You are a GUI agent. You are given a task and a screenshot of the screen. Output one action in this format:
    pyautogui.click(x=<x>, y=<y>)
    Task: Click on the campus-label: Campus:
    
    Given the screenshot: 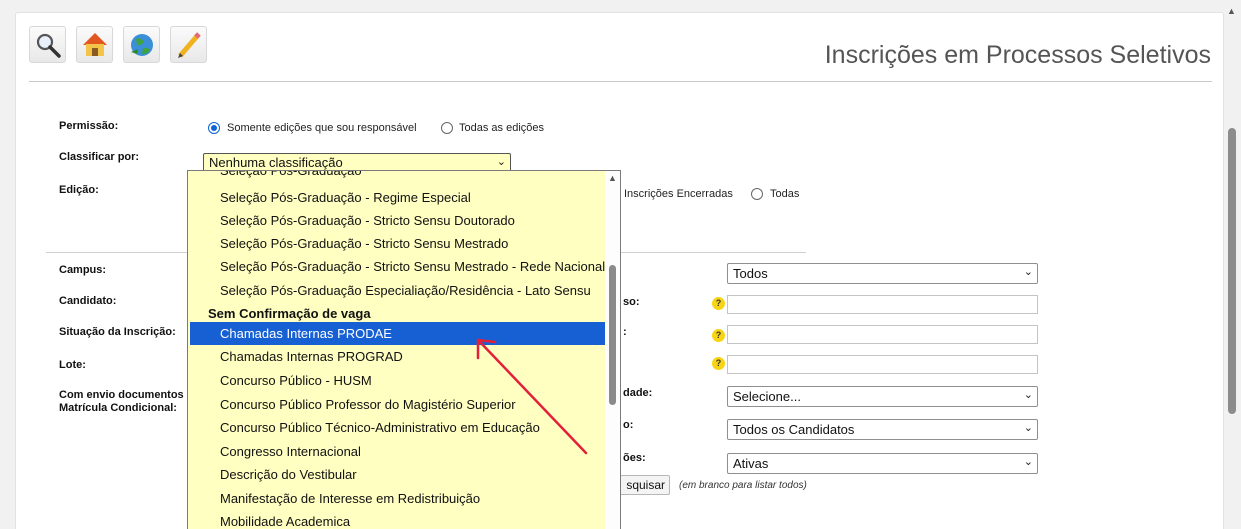 What is the action you would take?
    pyautogui.click(x=83, y=270)
    